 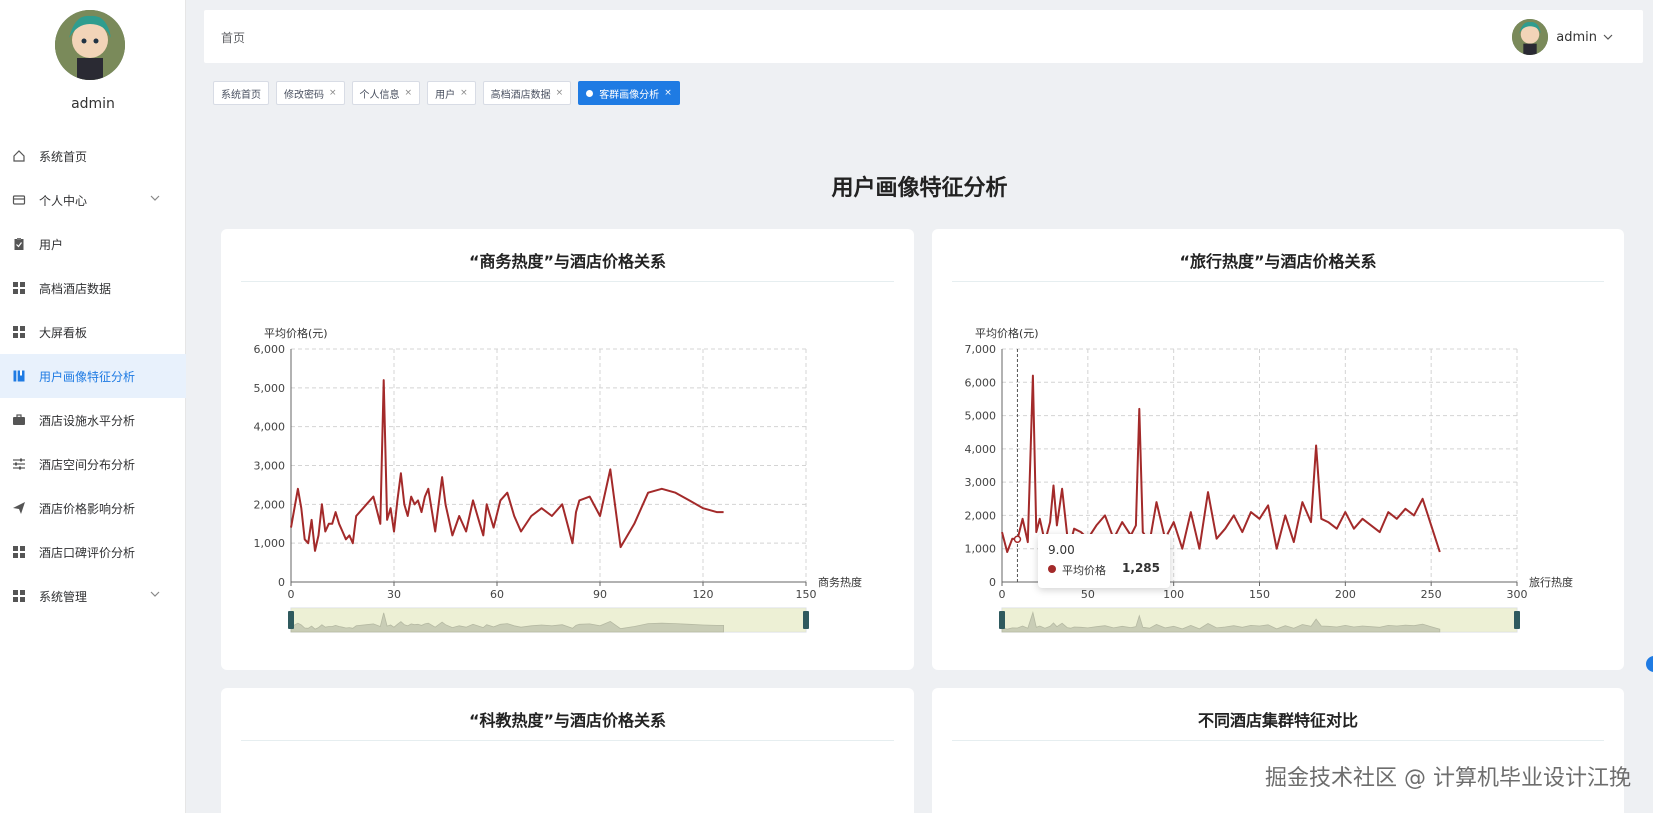 I want to click on tab: 客群画像分析 ×, so click(x=629, y=93).